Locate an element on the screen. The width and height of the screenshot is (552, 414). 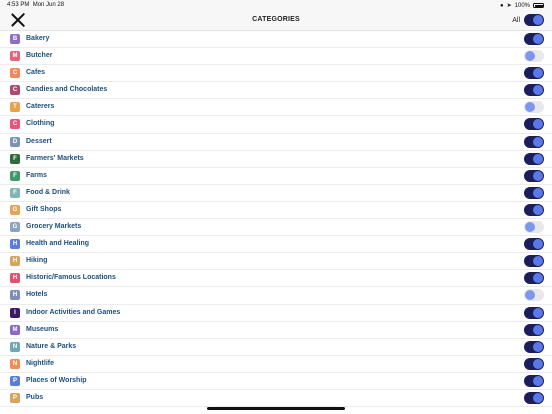
coffee-icon: C is located at coordinates (15, 73).